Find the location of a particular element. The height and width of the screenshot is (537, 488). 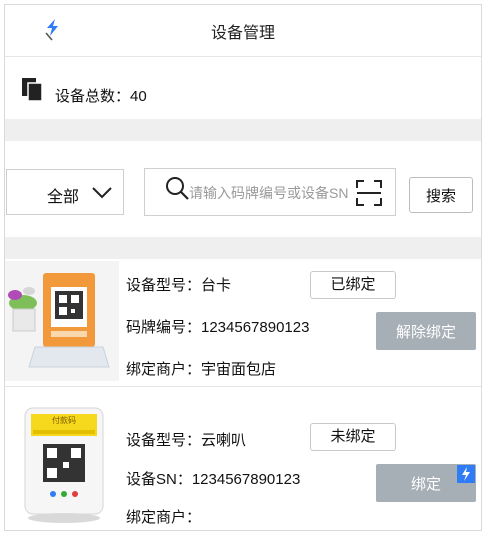

speaker-image: 付款码 is located at coordinates (64, 465).